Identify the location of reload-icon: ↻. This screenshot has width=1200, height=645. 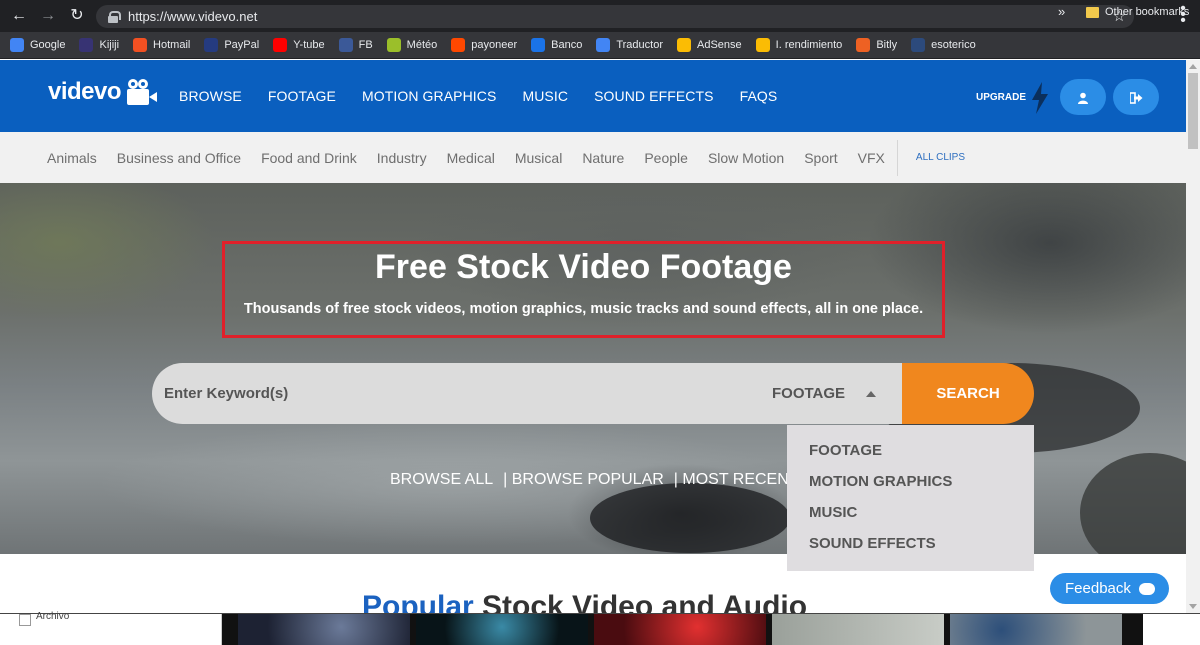
(77, 16).